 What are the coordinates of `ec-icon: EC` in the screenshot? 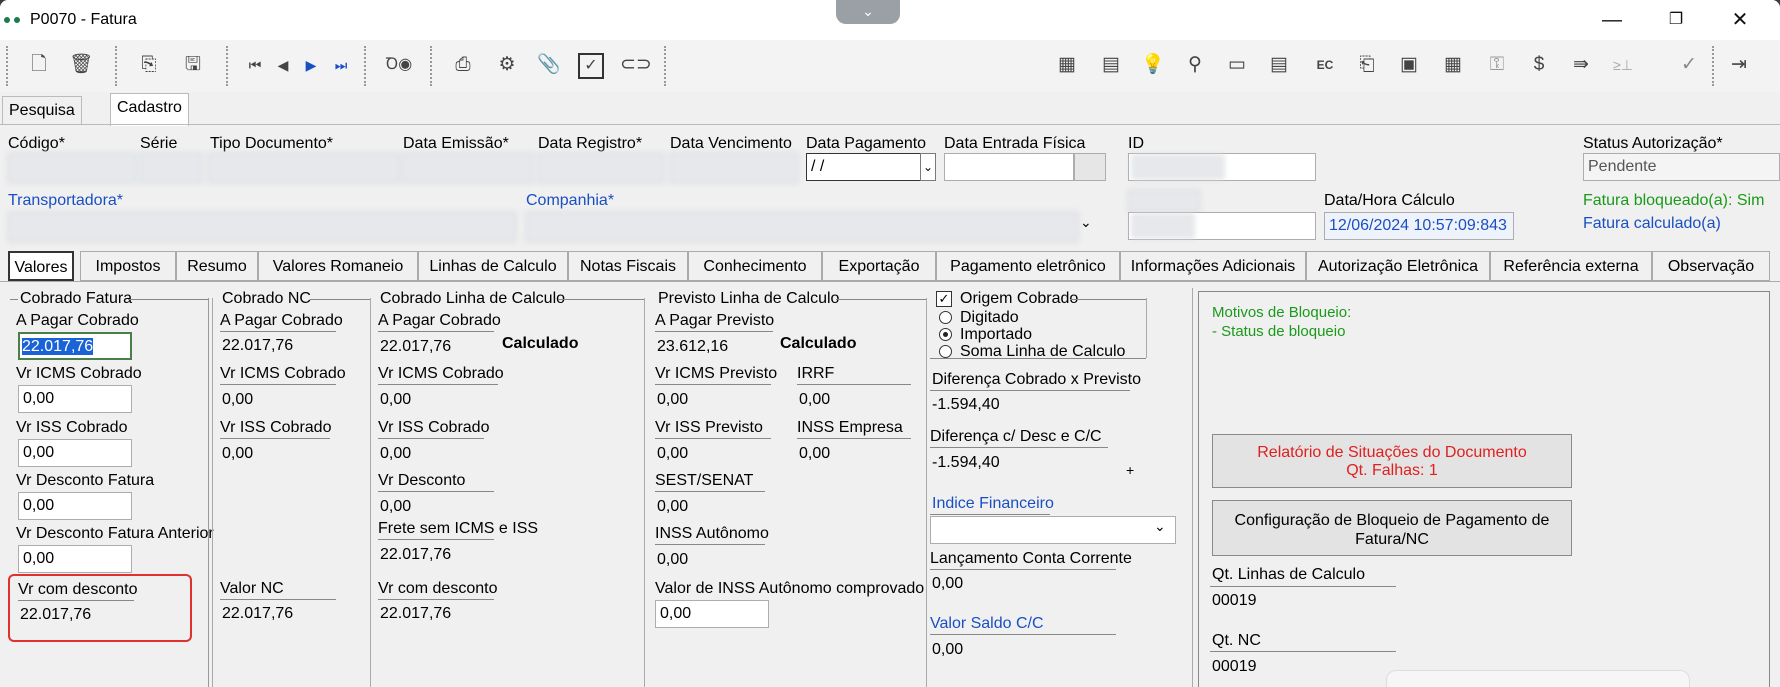 It's located at (1325, 65).